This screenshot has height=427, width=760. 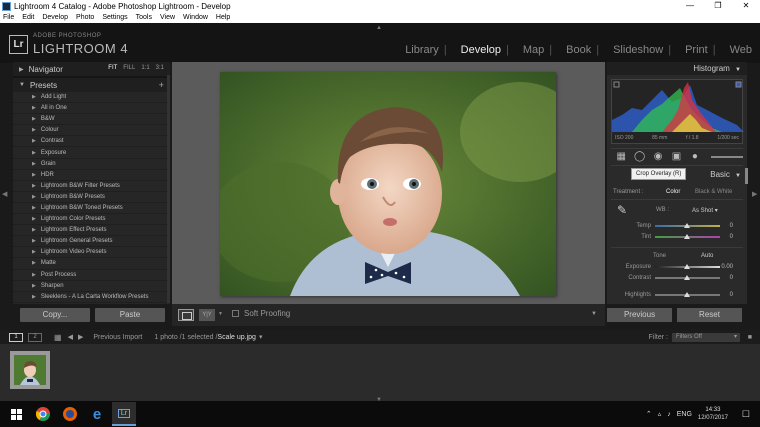 I want to click on filename-caret-icon: ▾, so click(x=261, y=337).